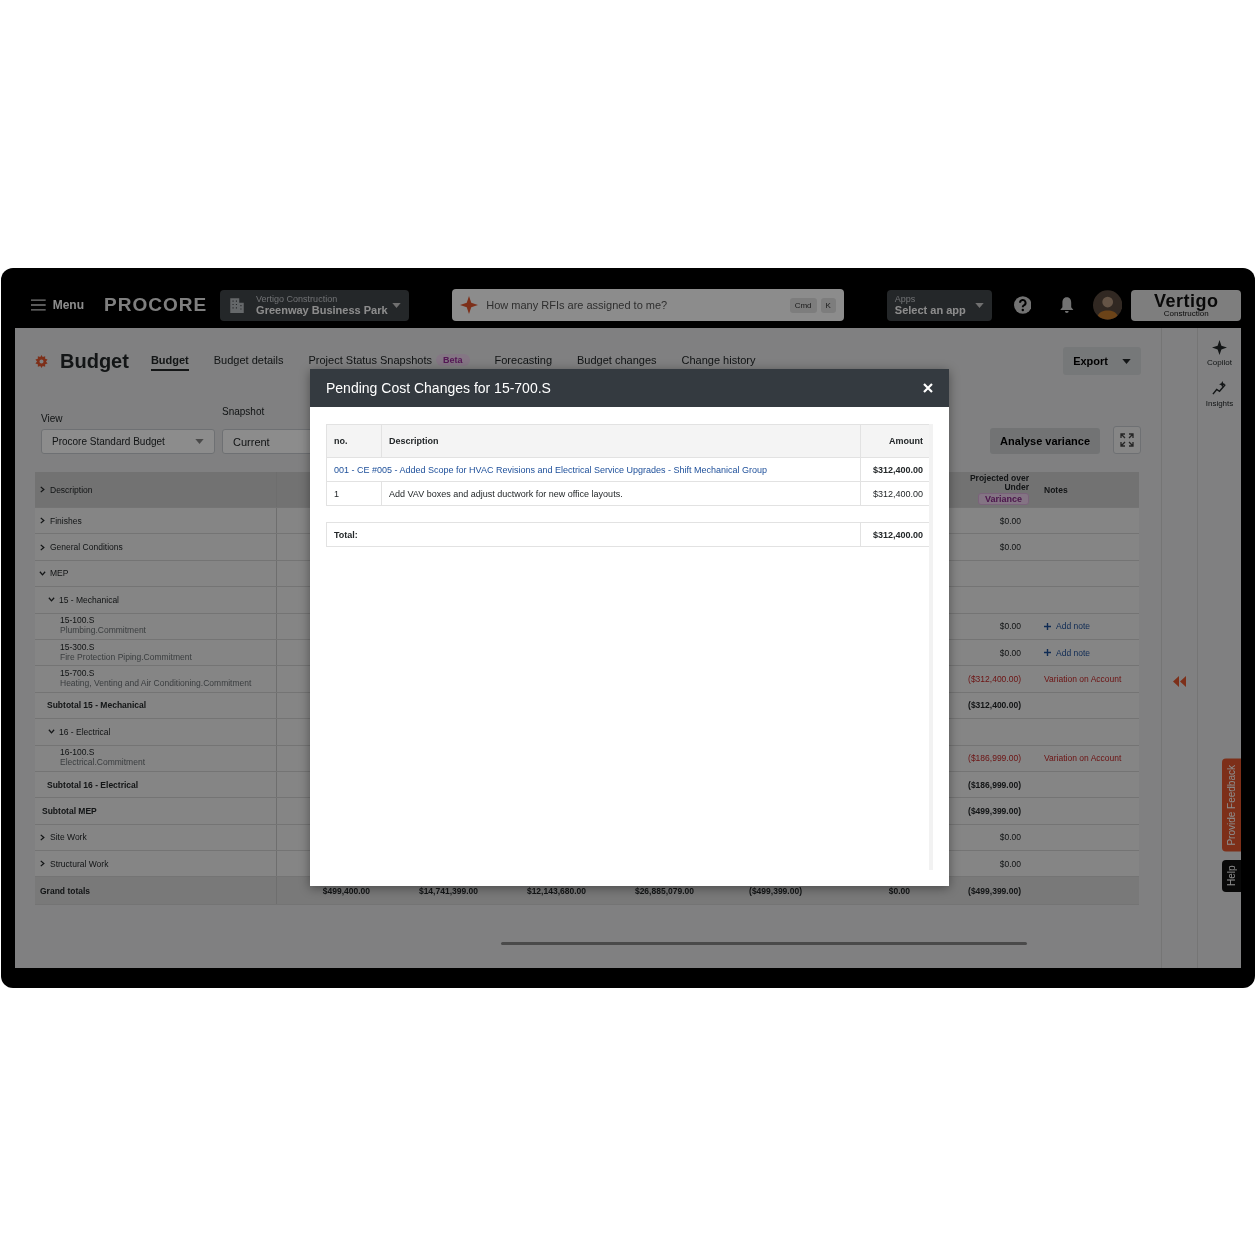  I want to click on cost-code-detail: Plumbing.Commitment, so click(103, 631).